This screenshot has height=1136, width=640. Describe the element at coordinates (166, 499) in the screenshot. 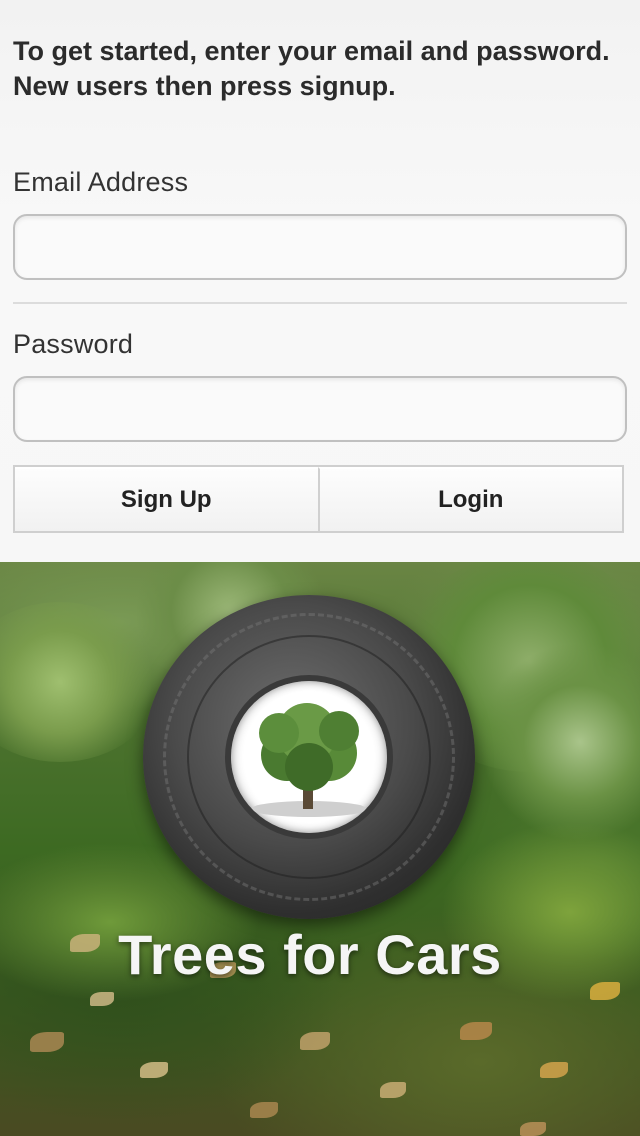

I see `sign-up-button: Sign Up` at that location.